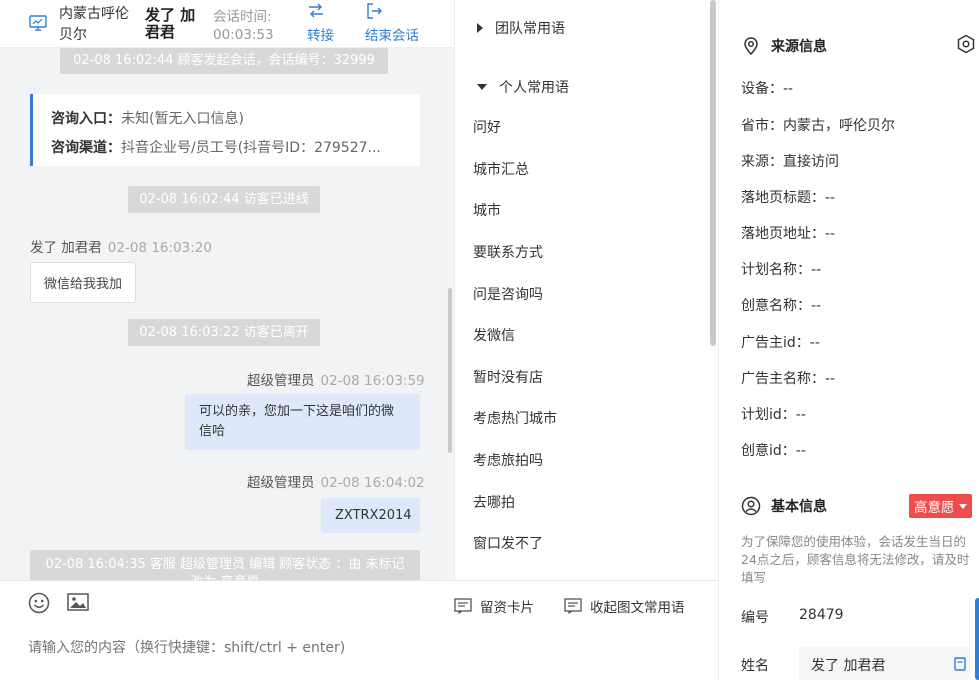 This screenshot has height=680, width=979. I want to click on emoji-icon, so click(39, 605).